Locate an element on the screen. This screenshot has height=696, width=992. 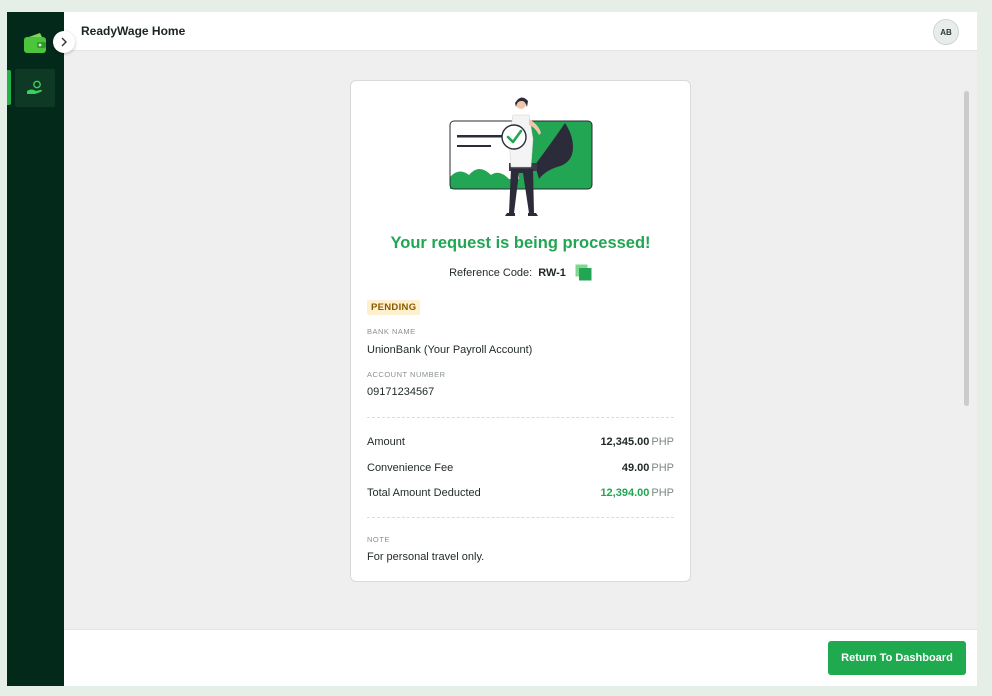
wallet-icon is located at coordinates (35, 43).